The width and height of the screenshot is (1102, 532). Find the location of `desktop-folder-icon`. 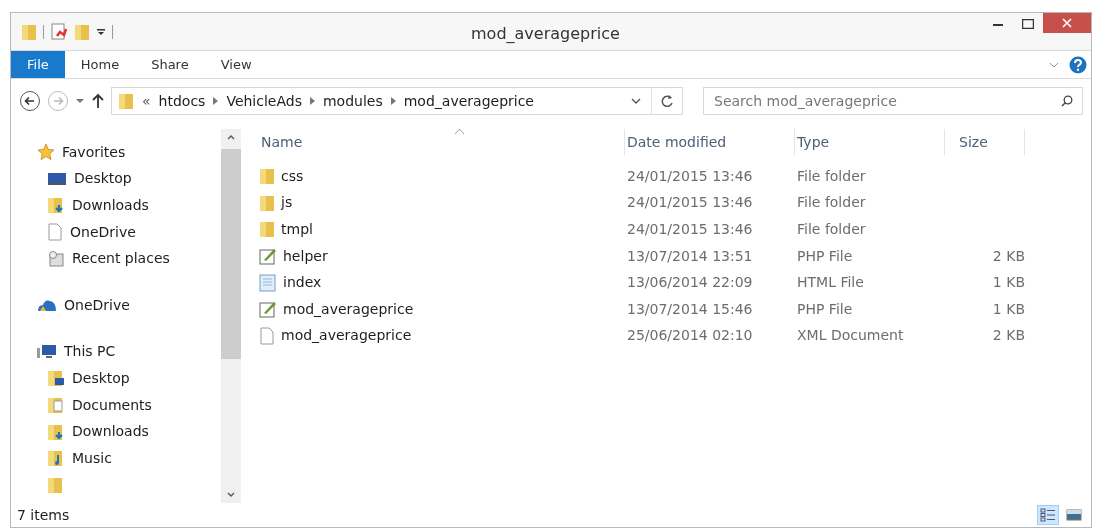

desktop-folder-icon is located at coordinates (56, 378).